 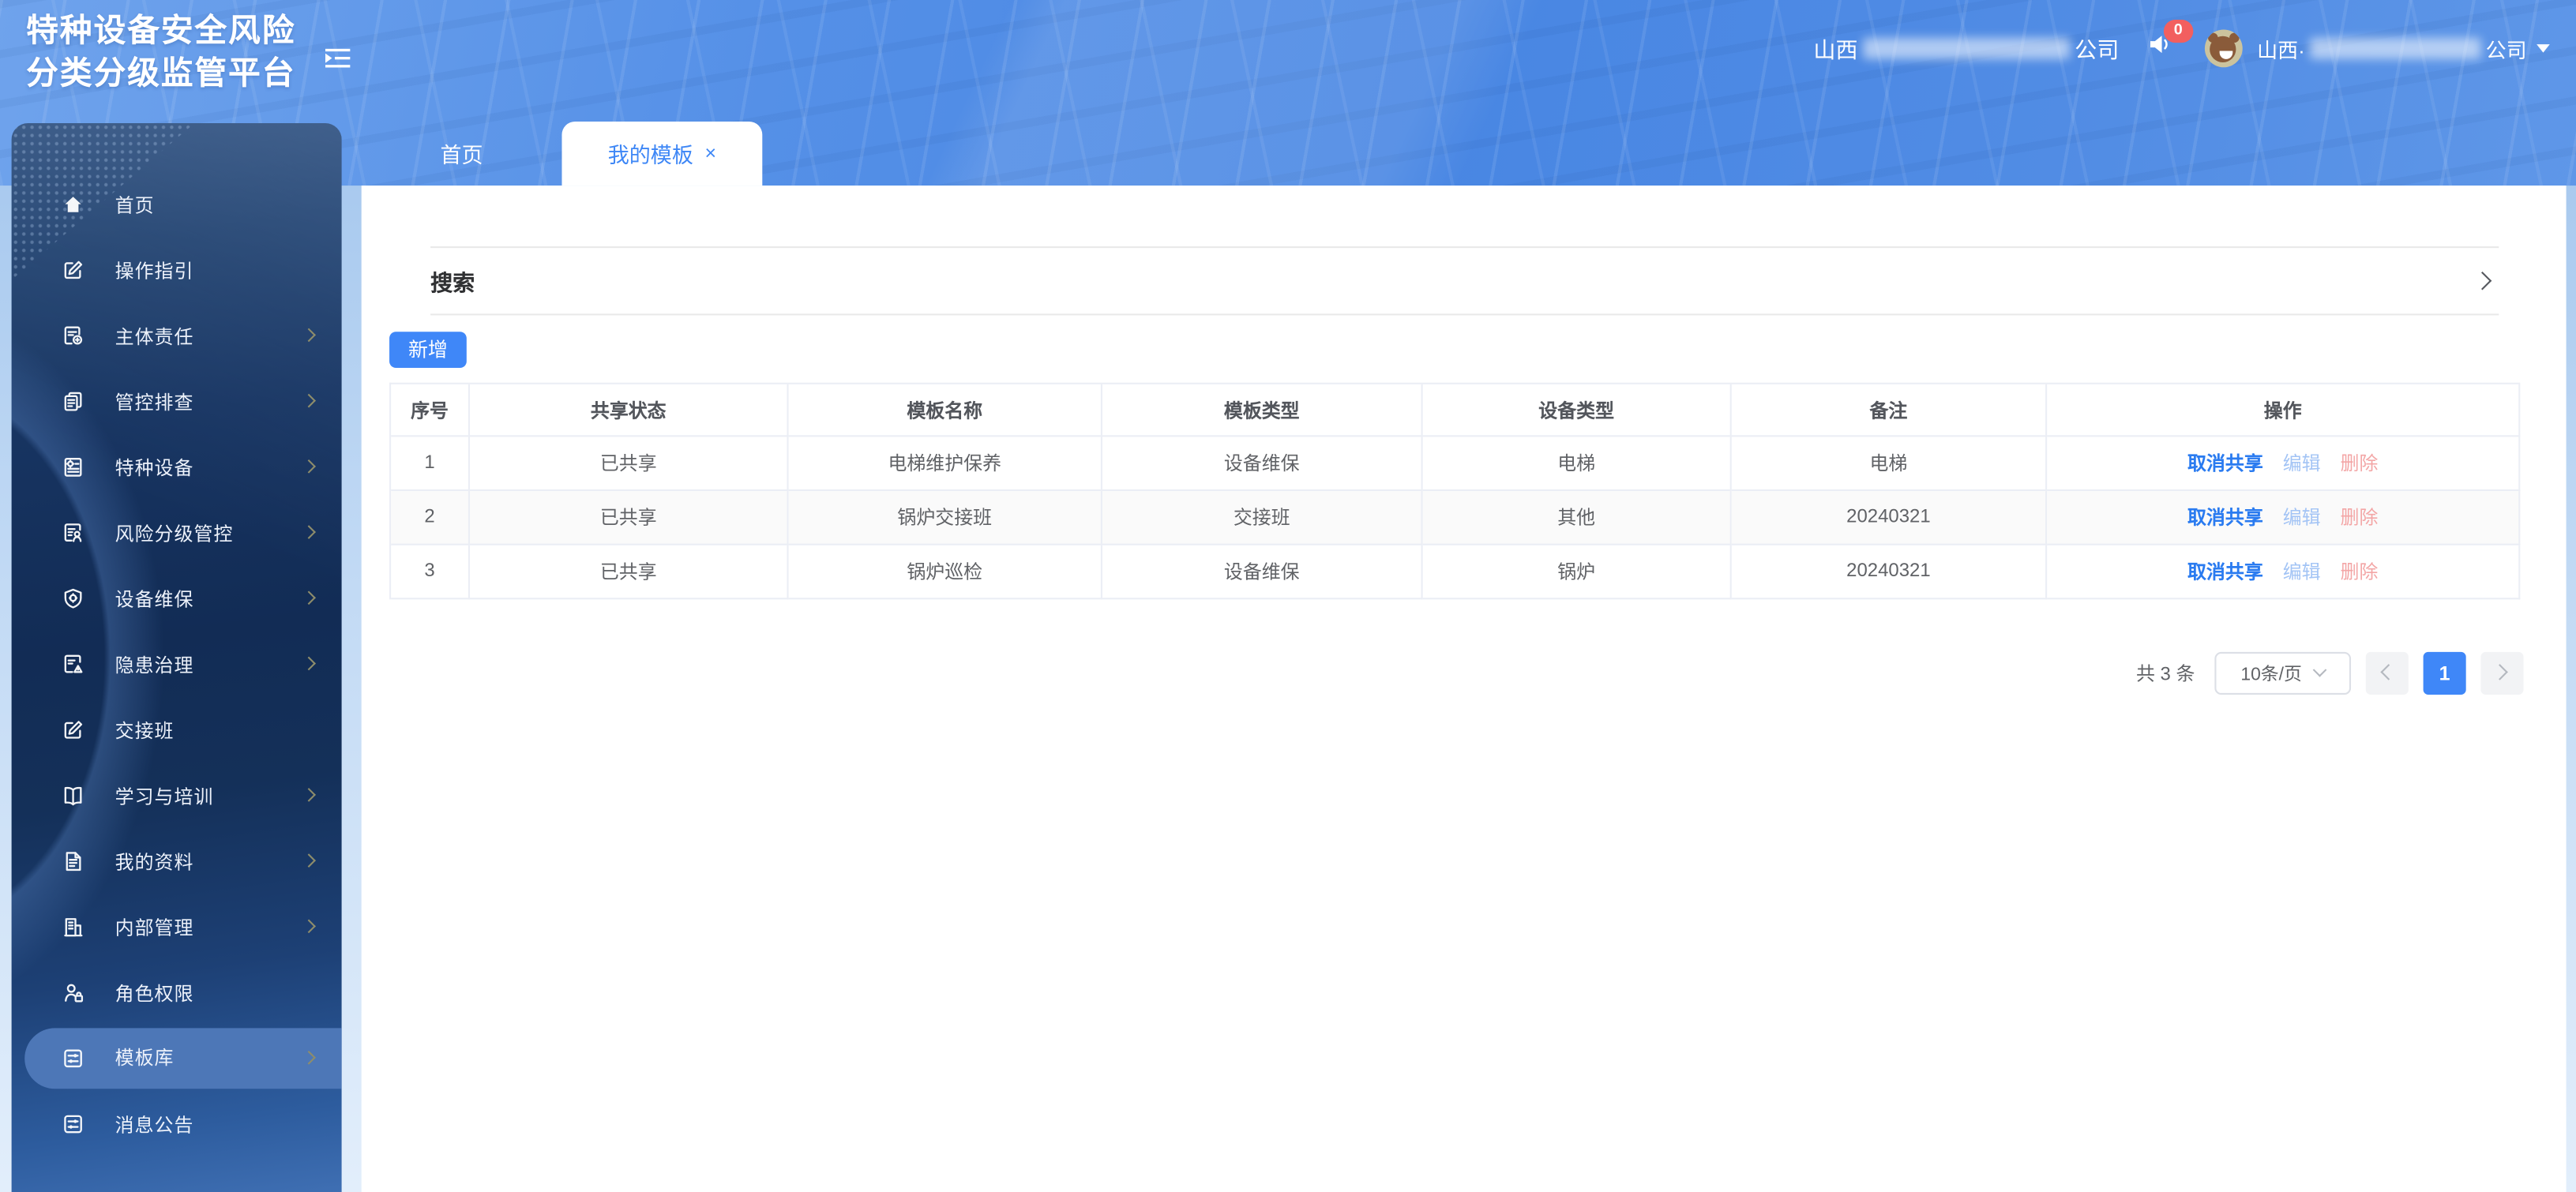 I want to click on next-page-button, so click(x=2502, y=672).